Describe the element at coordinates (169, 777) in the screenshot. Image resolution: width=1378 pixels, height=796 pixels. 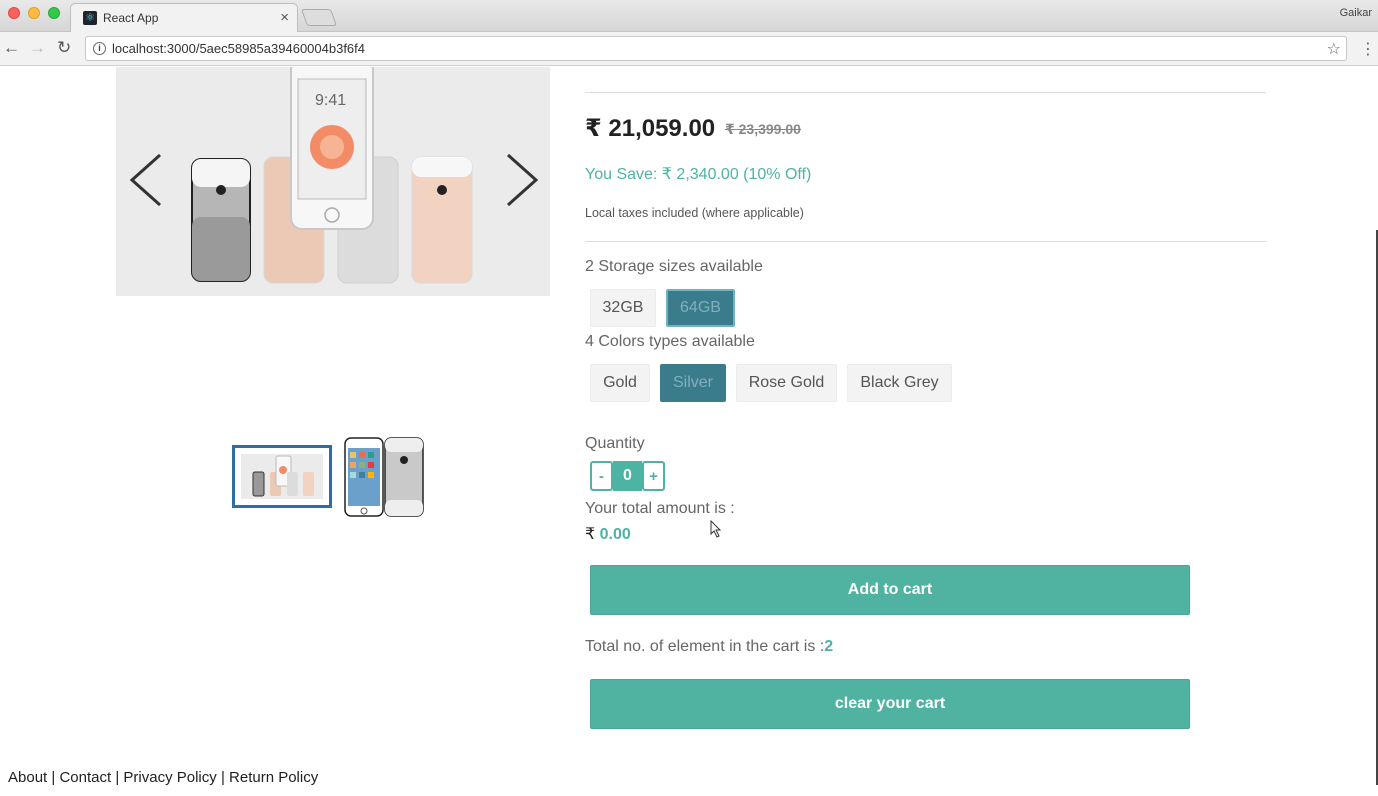
I see `footer-link-privacy-policy: Privacy Policy` at that location.